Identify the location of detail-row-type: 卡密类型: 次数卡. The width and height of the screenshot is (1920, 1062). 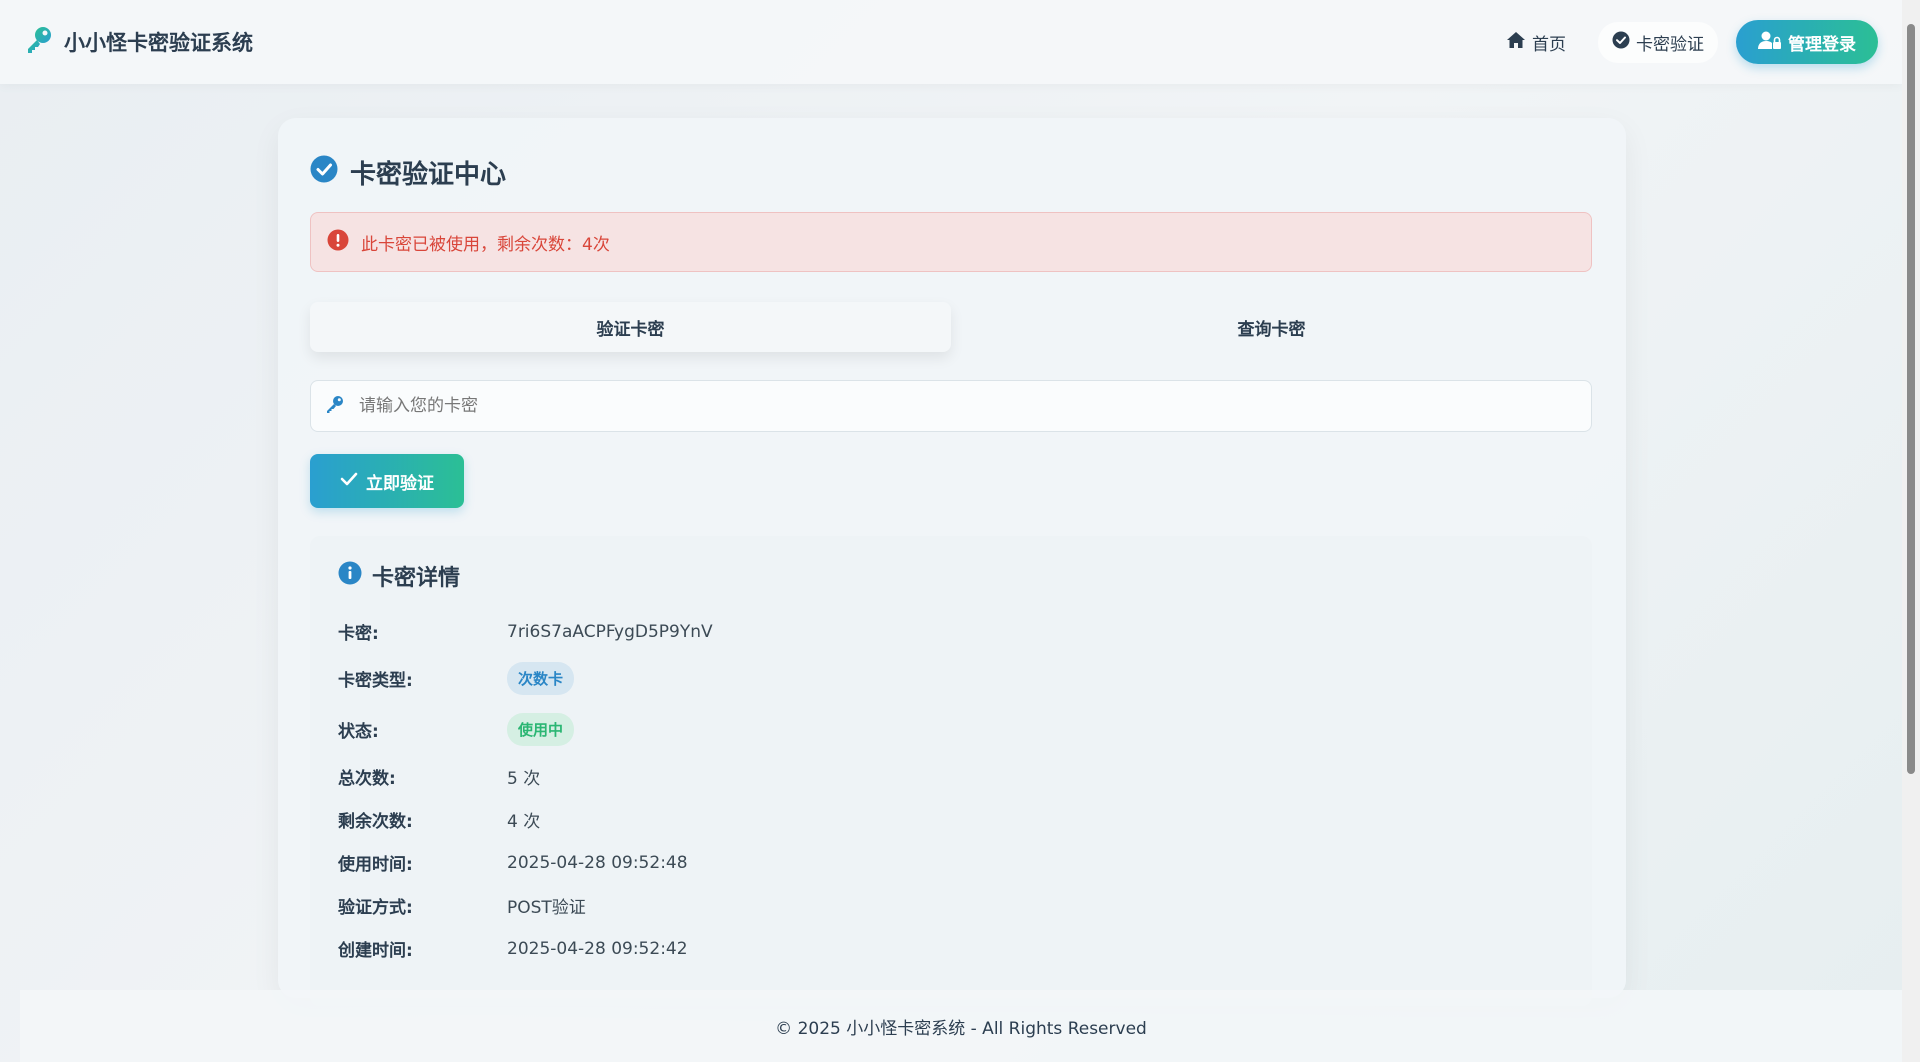
(951, 678).